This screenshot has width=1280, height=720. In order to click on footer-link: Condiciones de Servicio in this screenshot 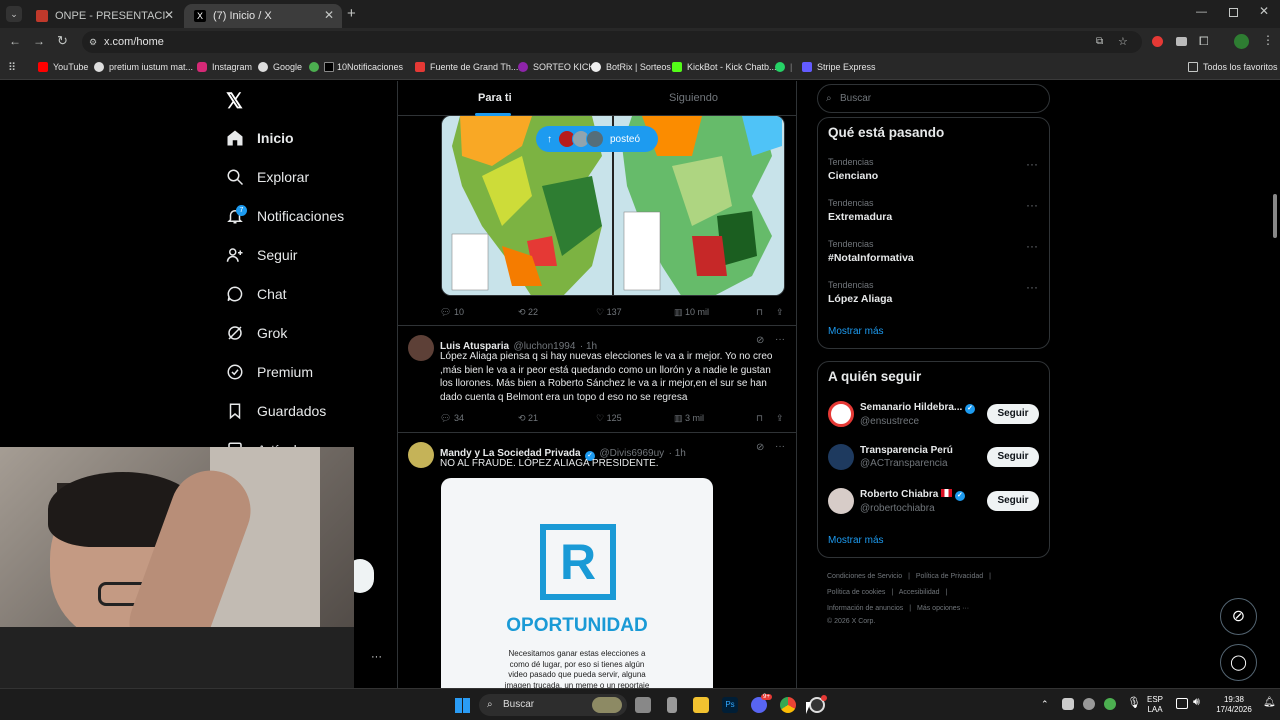, I will do `click(864, 576)`.